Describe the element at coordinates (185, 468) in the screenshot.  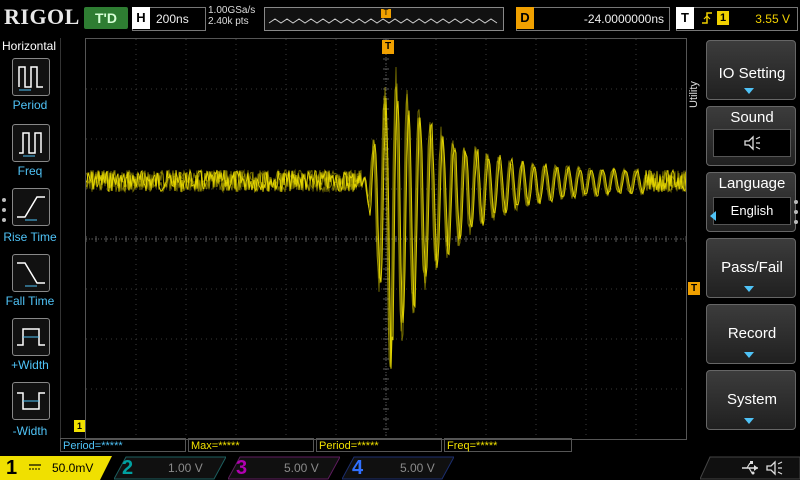
I see `channel2-scale: 1.00 V` at that location.